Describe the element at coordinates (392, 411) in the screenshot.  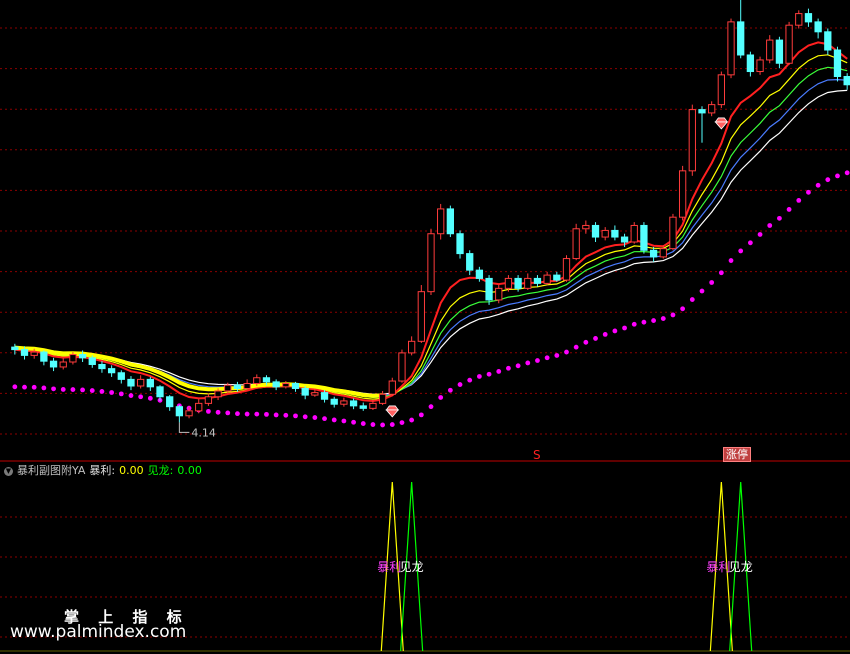
I see `gem-icon` at that location.